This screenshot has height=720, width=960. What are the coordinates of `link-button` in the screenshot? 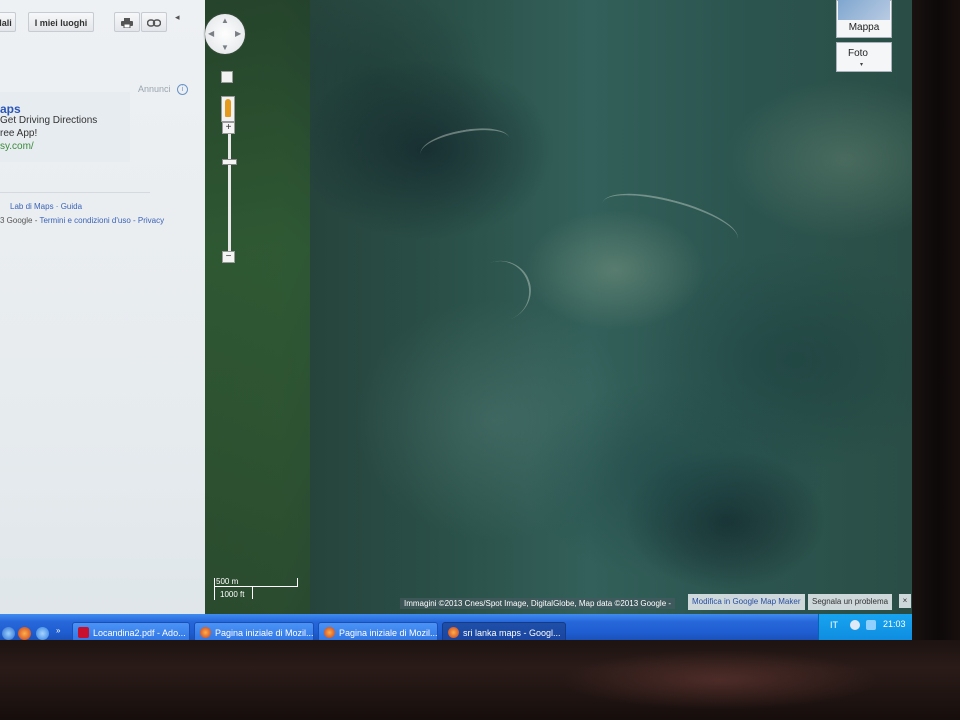 It's located at (154, 22).